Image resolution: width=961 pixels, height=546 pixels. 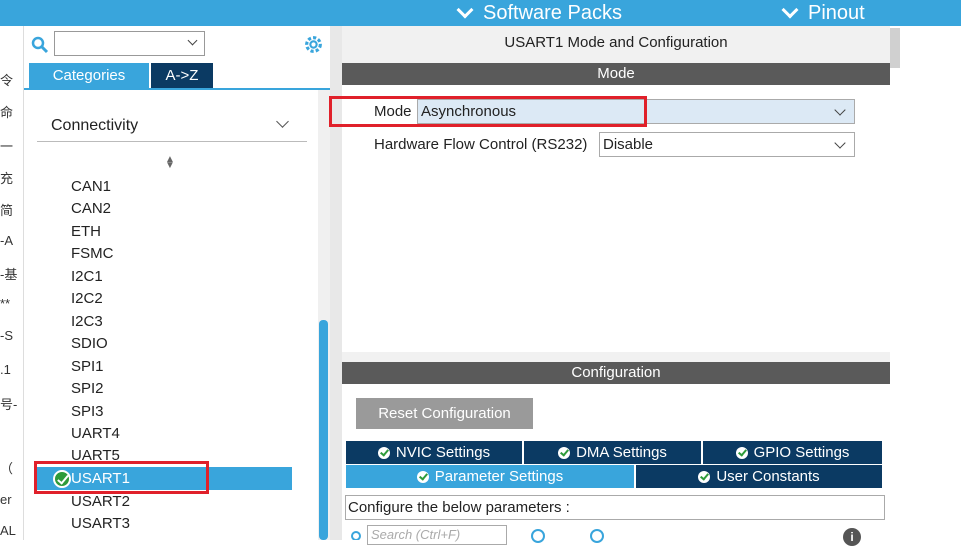 What do you see at coordinates (100, 502) in the screenshot?
I see `peripheral-item: USART2` at bounding box center [100, 502].